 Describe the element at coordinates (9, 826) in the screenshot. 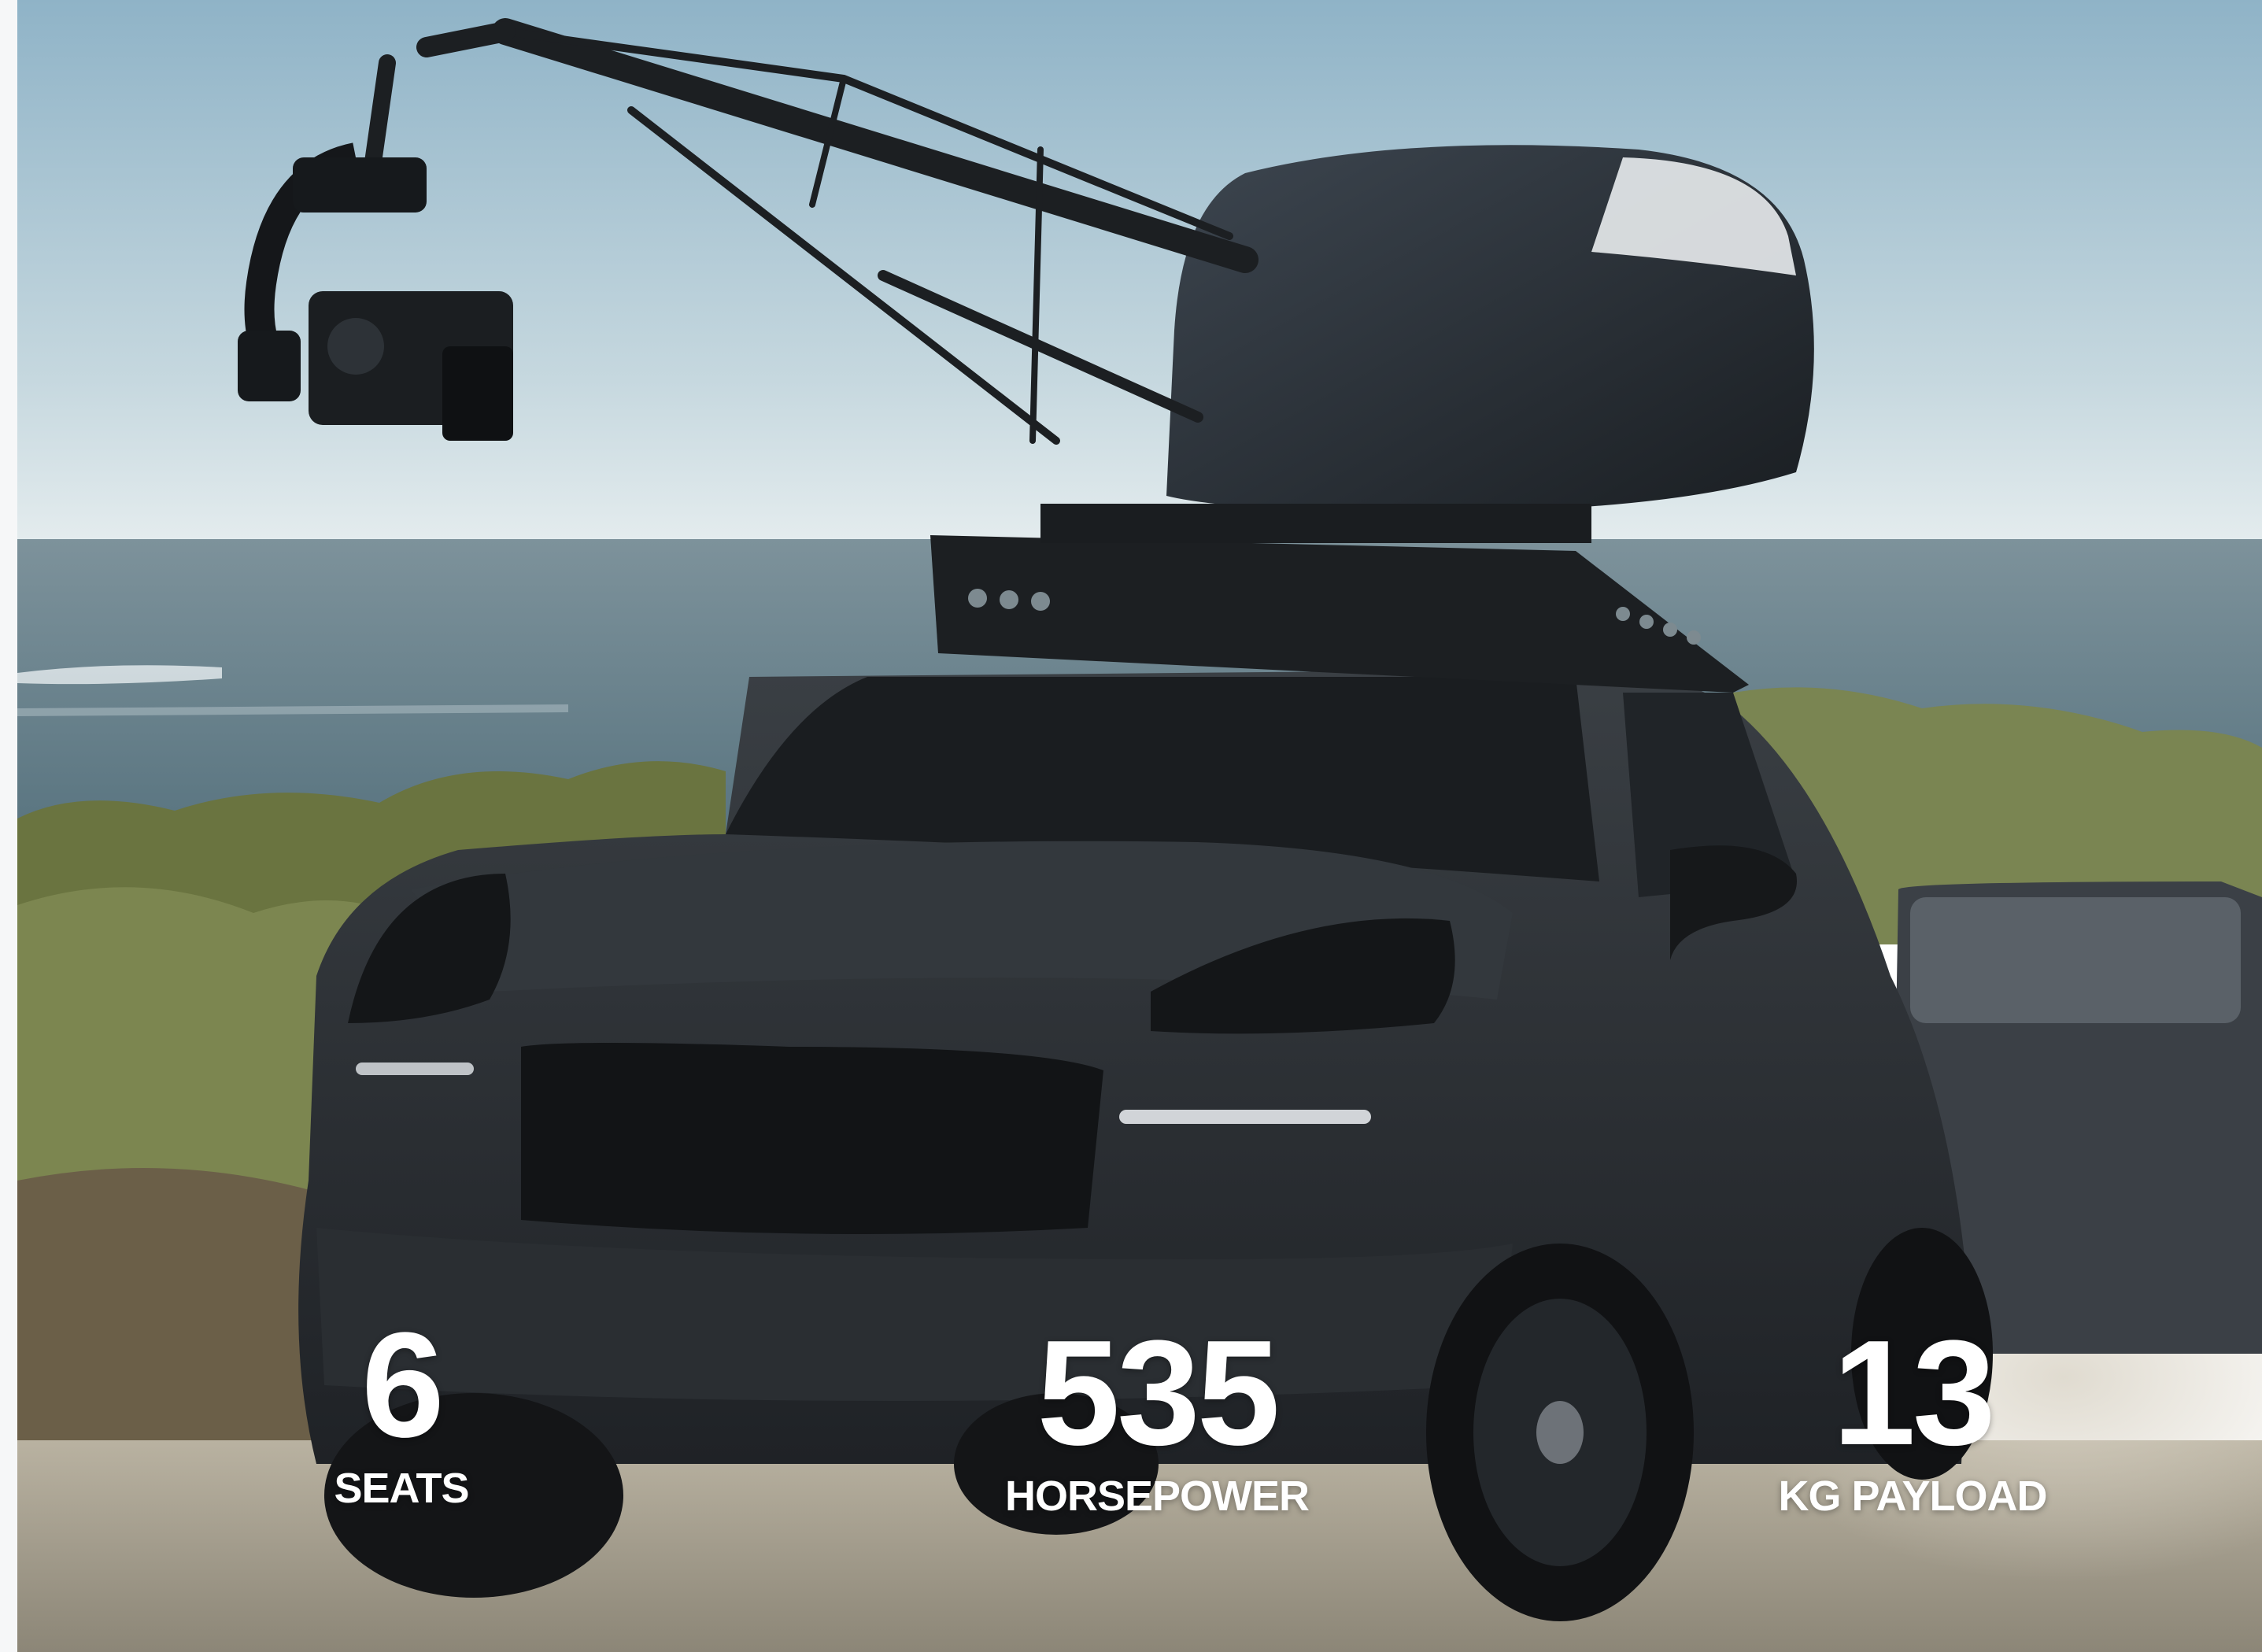

I see `left-margin` at that location.